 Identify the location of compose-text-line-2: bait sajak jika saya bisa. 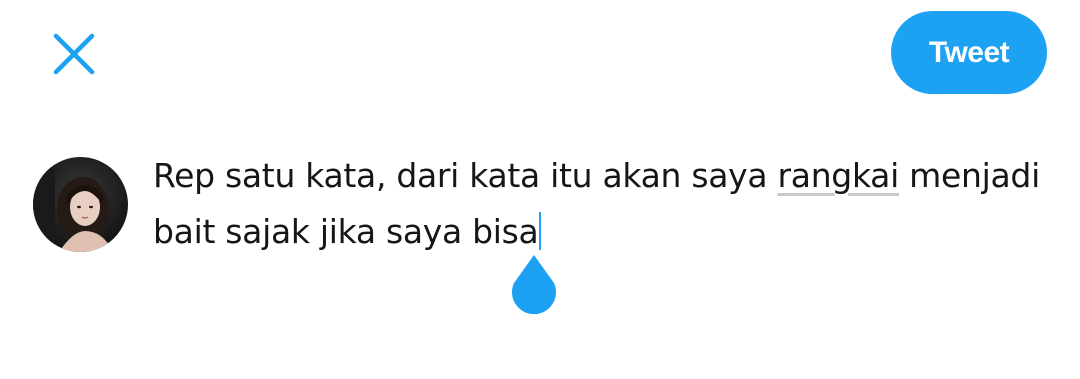
(603, 232).